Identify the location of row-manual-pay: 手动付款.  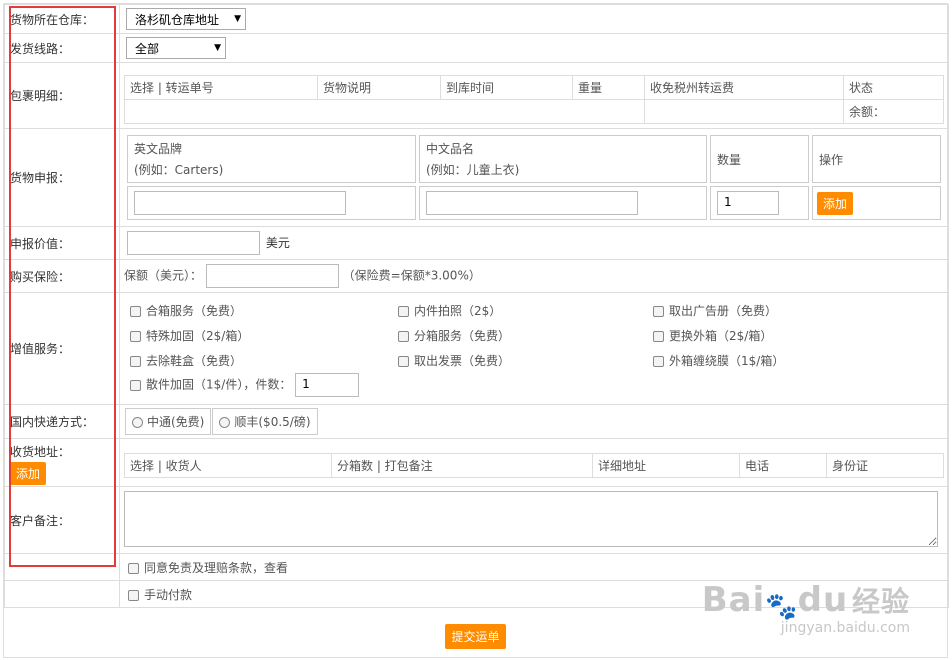
(476, 594).